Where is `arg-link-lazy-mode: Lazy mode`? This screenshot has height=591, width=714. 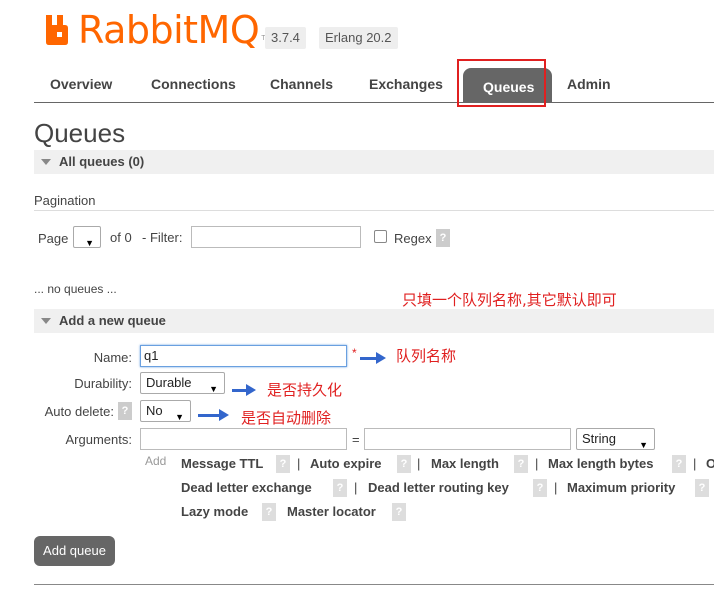
arg-link-lazy-mode: Lazy mode is located at coordinates (214, 511).